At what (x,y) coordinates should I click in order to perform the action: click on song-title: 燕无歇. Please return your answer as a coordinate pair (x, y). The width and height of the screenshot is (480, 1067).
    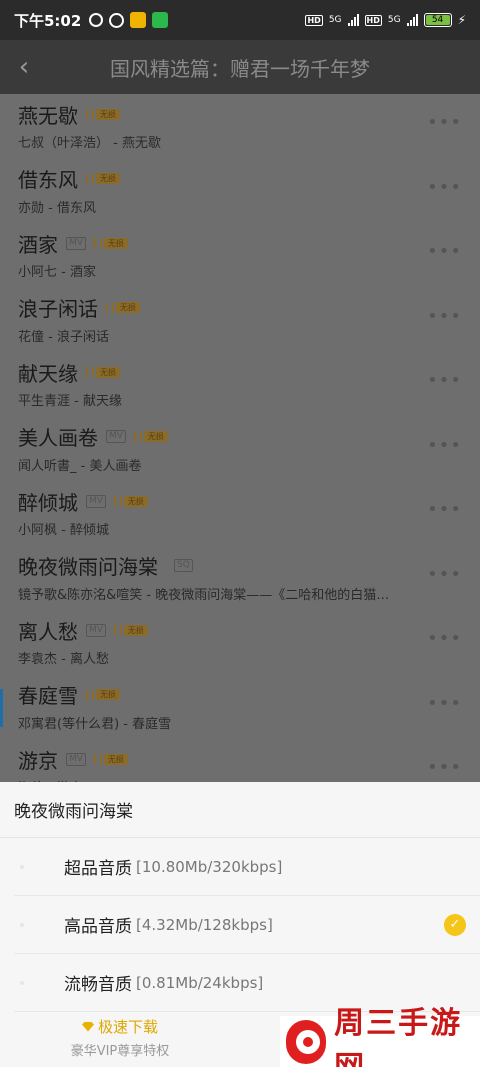
    Looking at the image, I should click on (48, 115).